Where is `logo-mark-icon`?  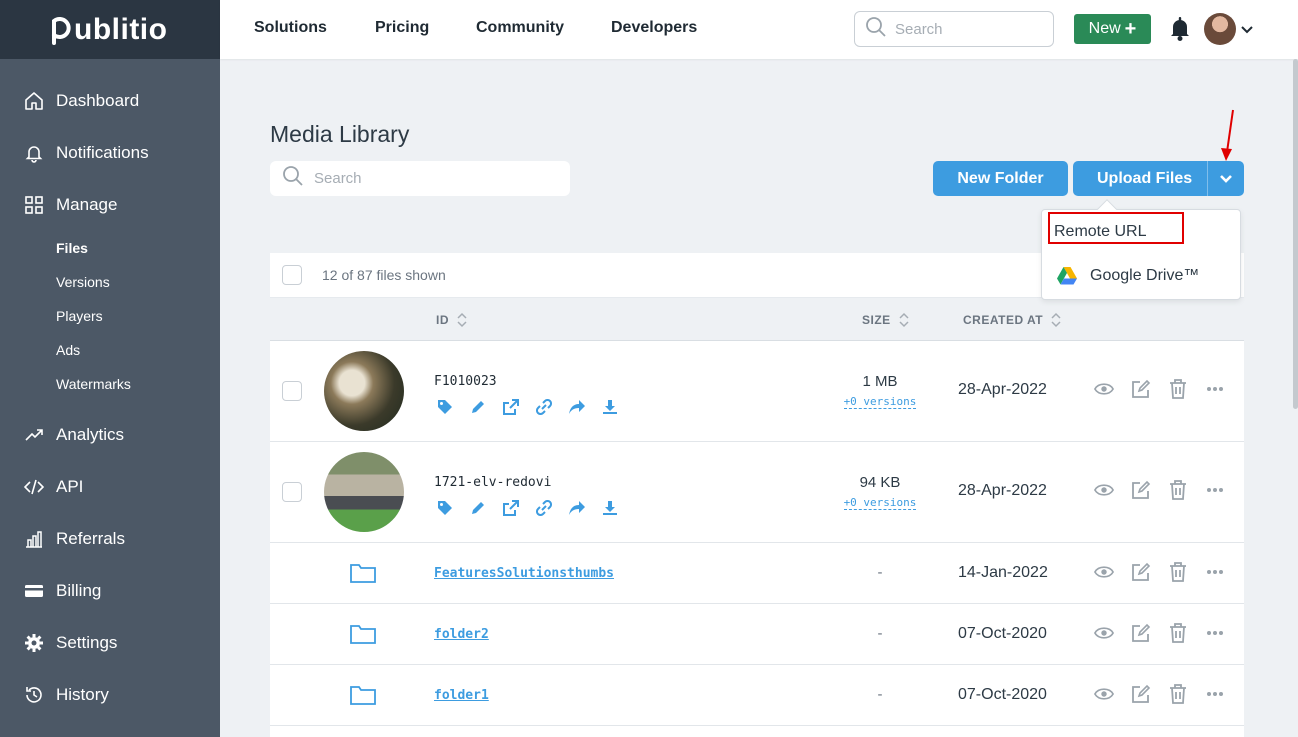
logo-mark-icon is located at coordinates (61, 30).